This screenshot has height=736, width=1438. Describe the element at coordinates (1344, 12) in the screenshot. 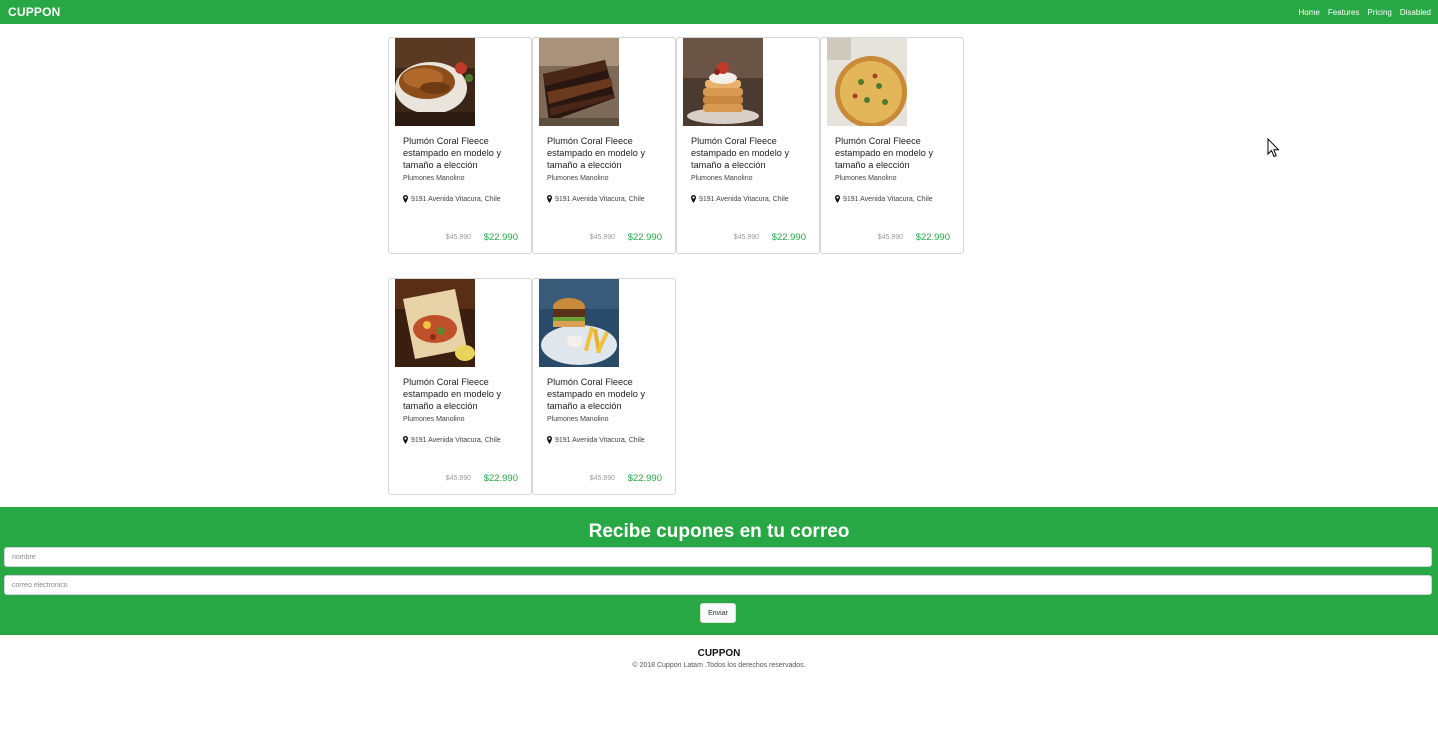

I see `nav-link-features: Features` at that location.